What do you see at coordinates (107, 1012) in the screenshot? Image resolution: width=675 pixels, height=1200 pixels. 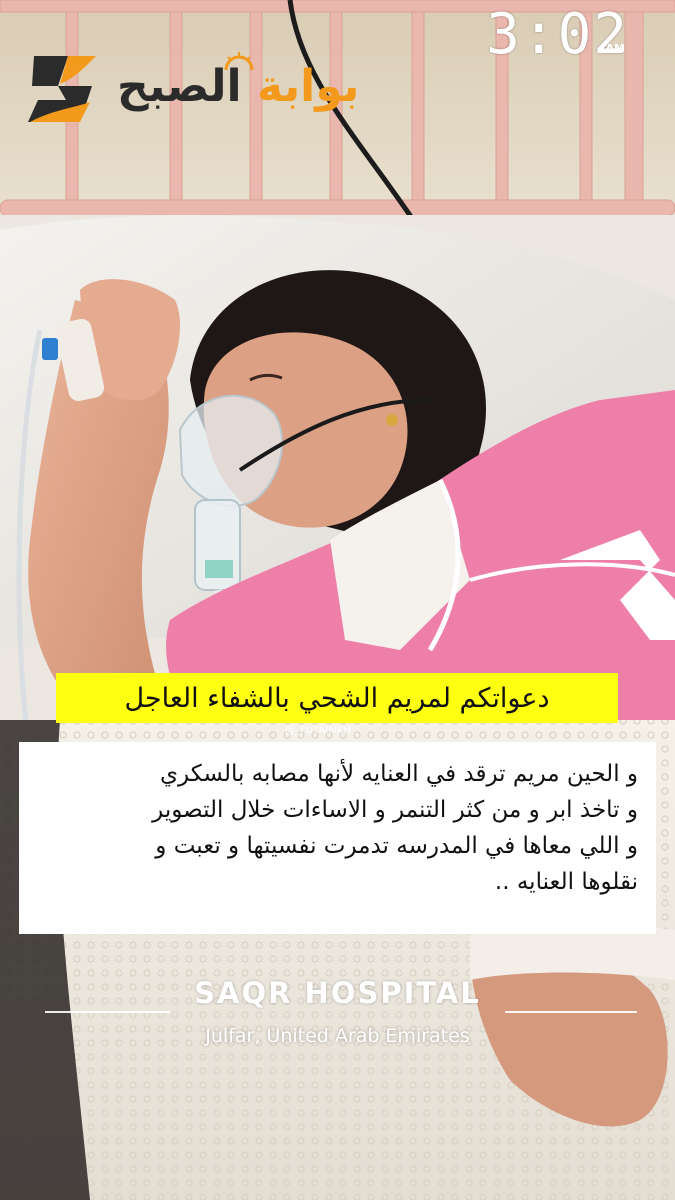 I see `location-divider-left` at bounding box center [107, 1012].